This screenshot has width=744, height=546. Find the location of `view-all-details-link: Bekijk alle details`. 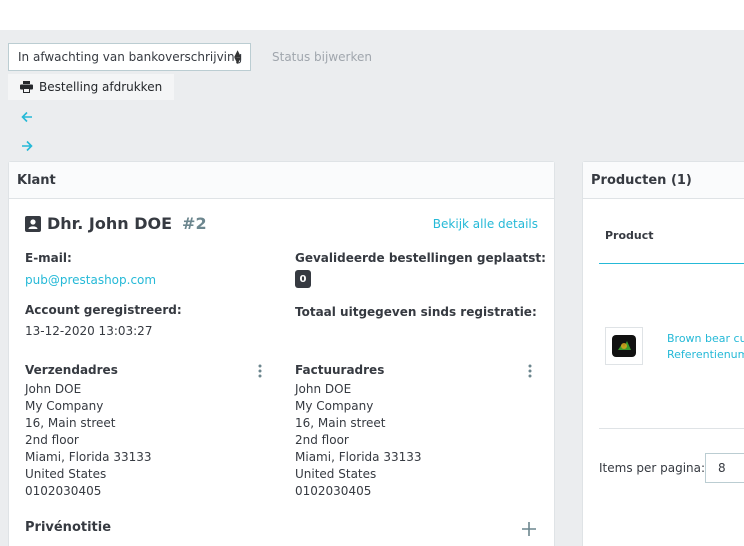

view-all-details-link: Bekijk alle details is located at coordinates (485, 224).